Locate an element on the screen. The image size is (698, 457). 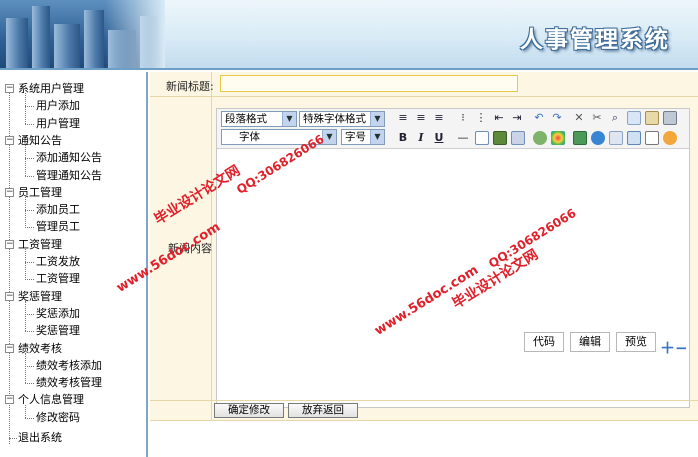
sidebar-item: 绩效考核管理 is located at coordinates (51, 382).